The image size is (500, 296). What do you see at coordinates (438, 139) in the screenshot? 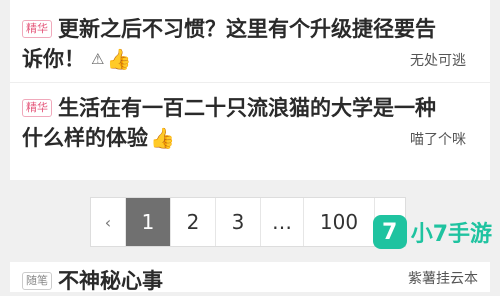
I see `post-author: 喵了个咪` at bounding box center [438, 139].